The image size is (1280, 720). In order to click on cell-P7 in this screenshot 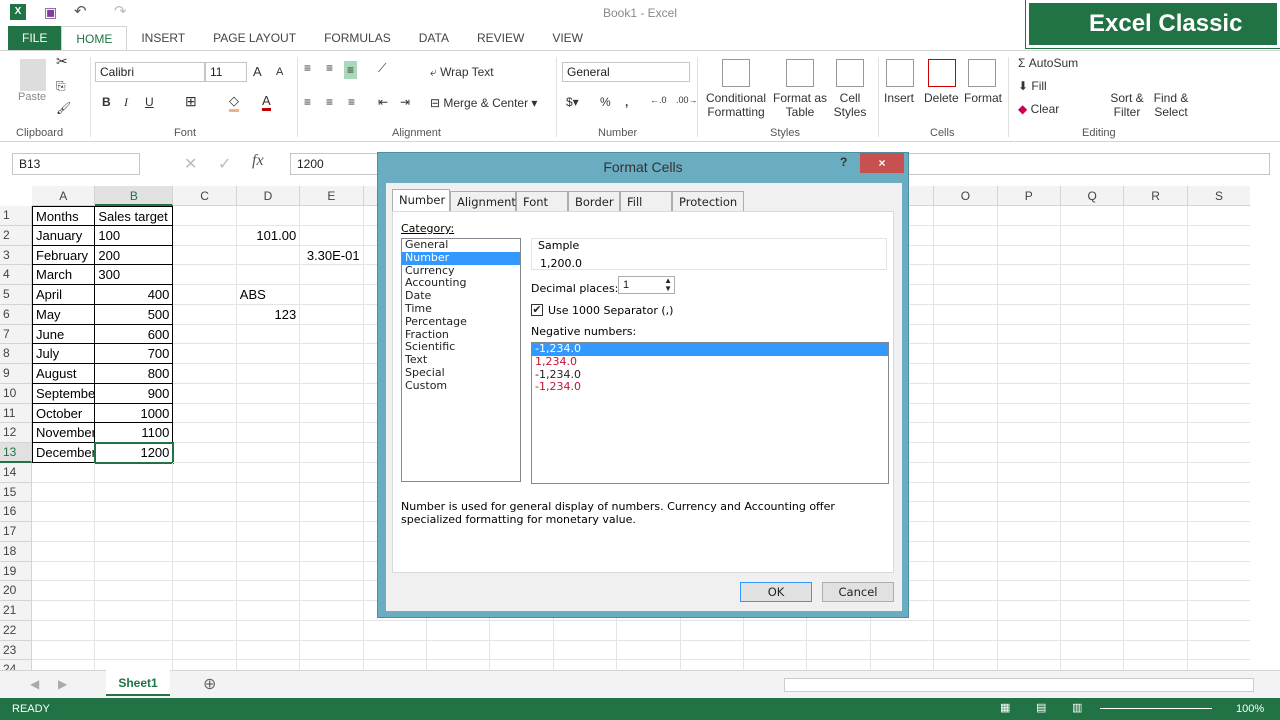, I will do `click(1029, 334)`.